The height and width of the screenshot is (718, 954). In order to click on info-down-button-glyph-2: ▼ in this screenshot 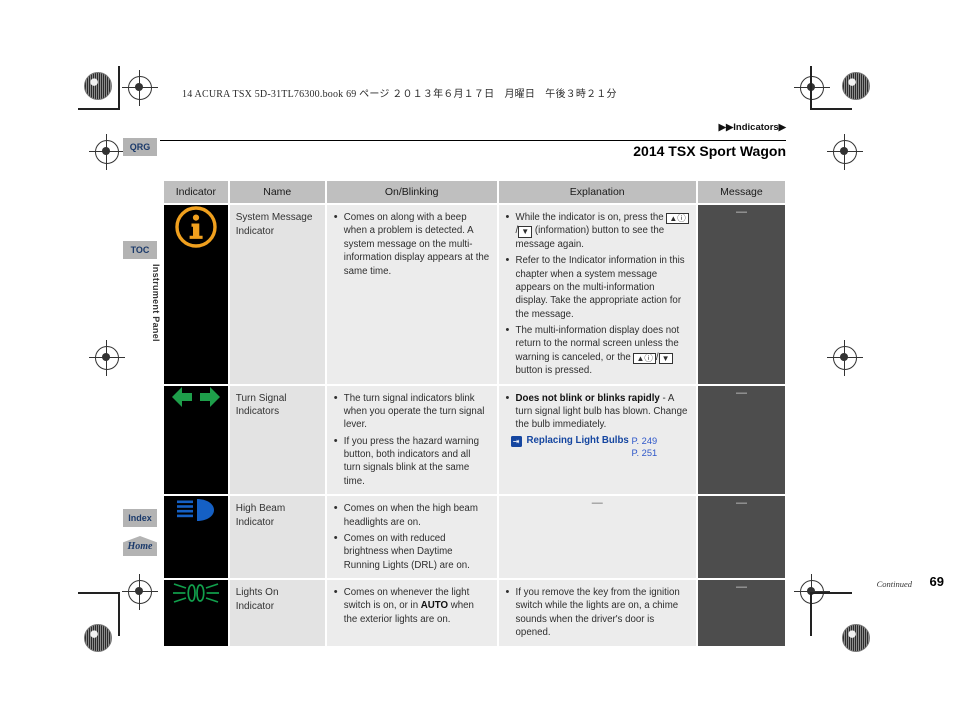, I will do `click(665, 358)`.